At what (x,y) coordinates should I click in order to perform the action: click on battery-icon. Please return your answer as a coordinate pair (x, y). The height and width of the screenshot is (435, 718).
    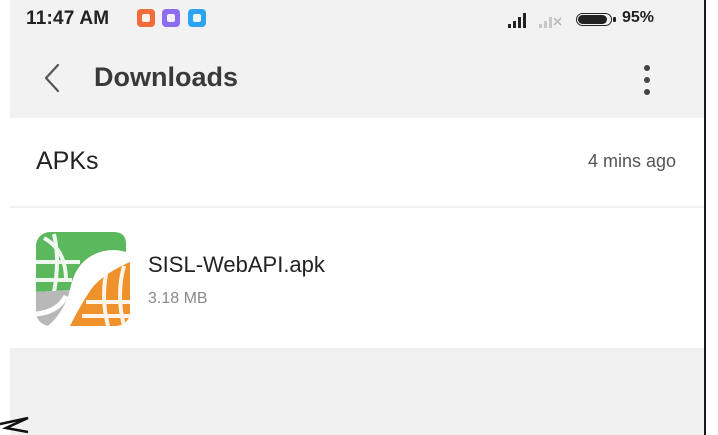
    Looking at the image, I should click on (594, 19).